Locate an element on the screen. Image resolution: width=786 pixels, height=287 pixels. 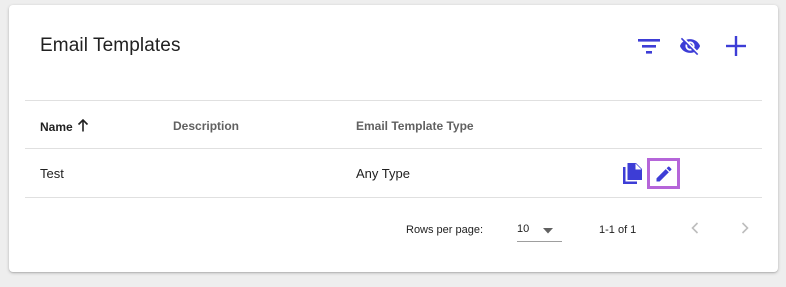
edit-button is located at coordinates (663, 173).